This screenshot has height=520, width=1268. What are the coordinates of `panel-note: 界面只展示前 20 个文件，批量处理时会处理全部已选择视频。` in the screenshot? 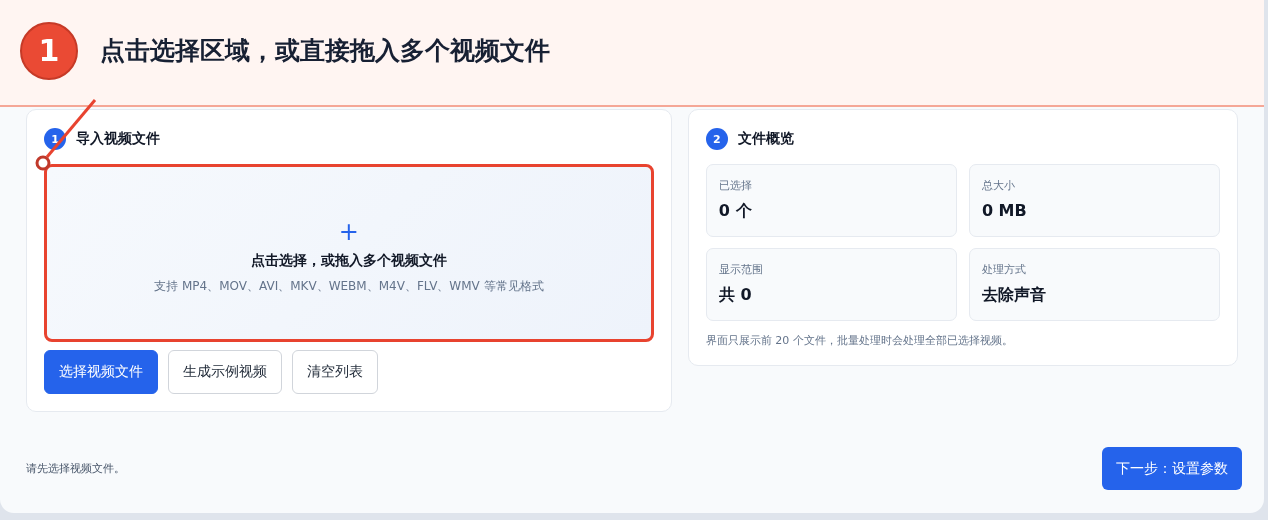 It's located at (859, 340).